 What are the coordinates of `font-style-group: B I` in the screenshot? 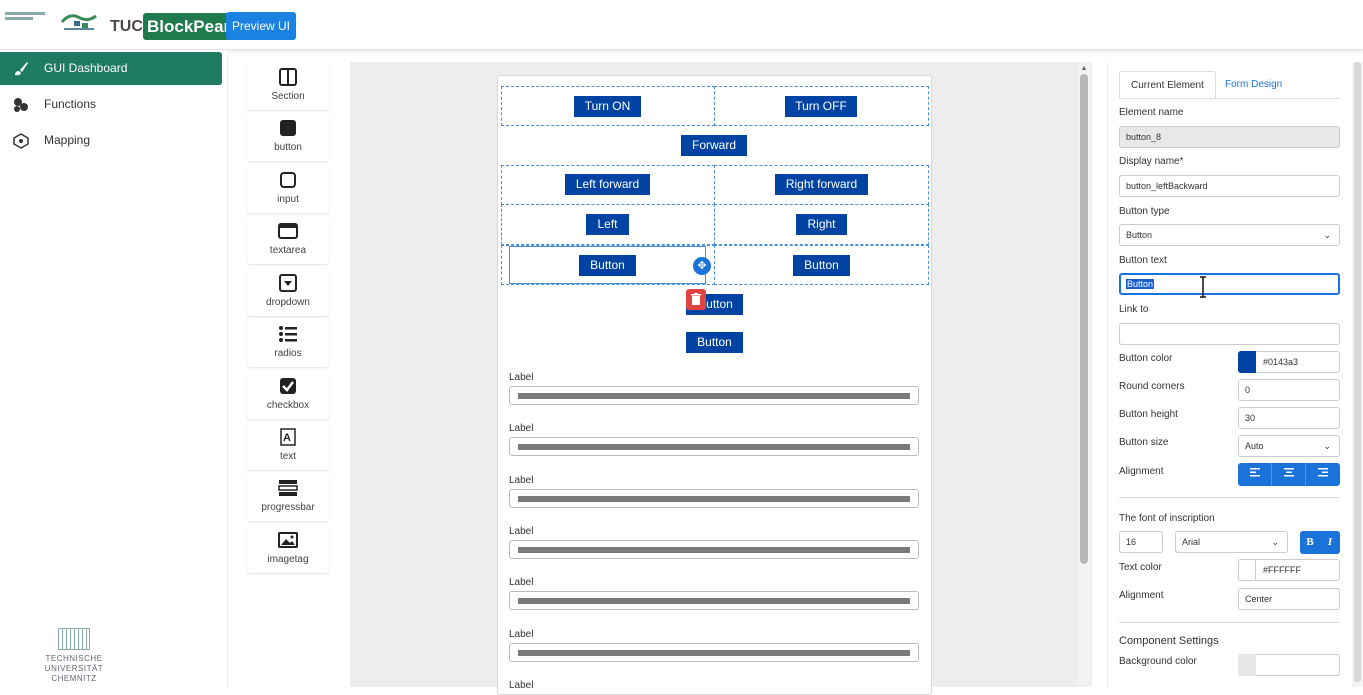 It's located at (1320, 542).